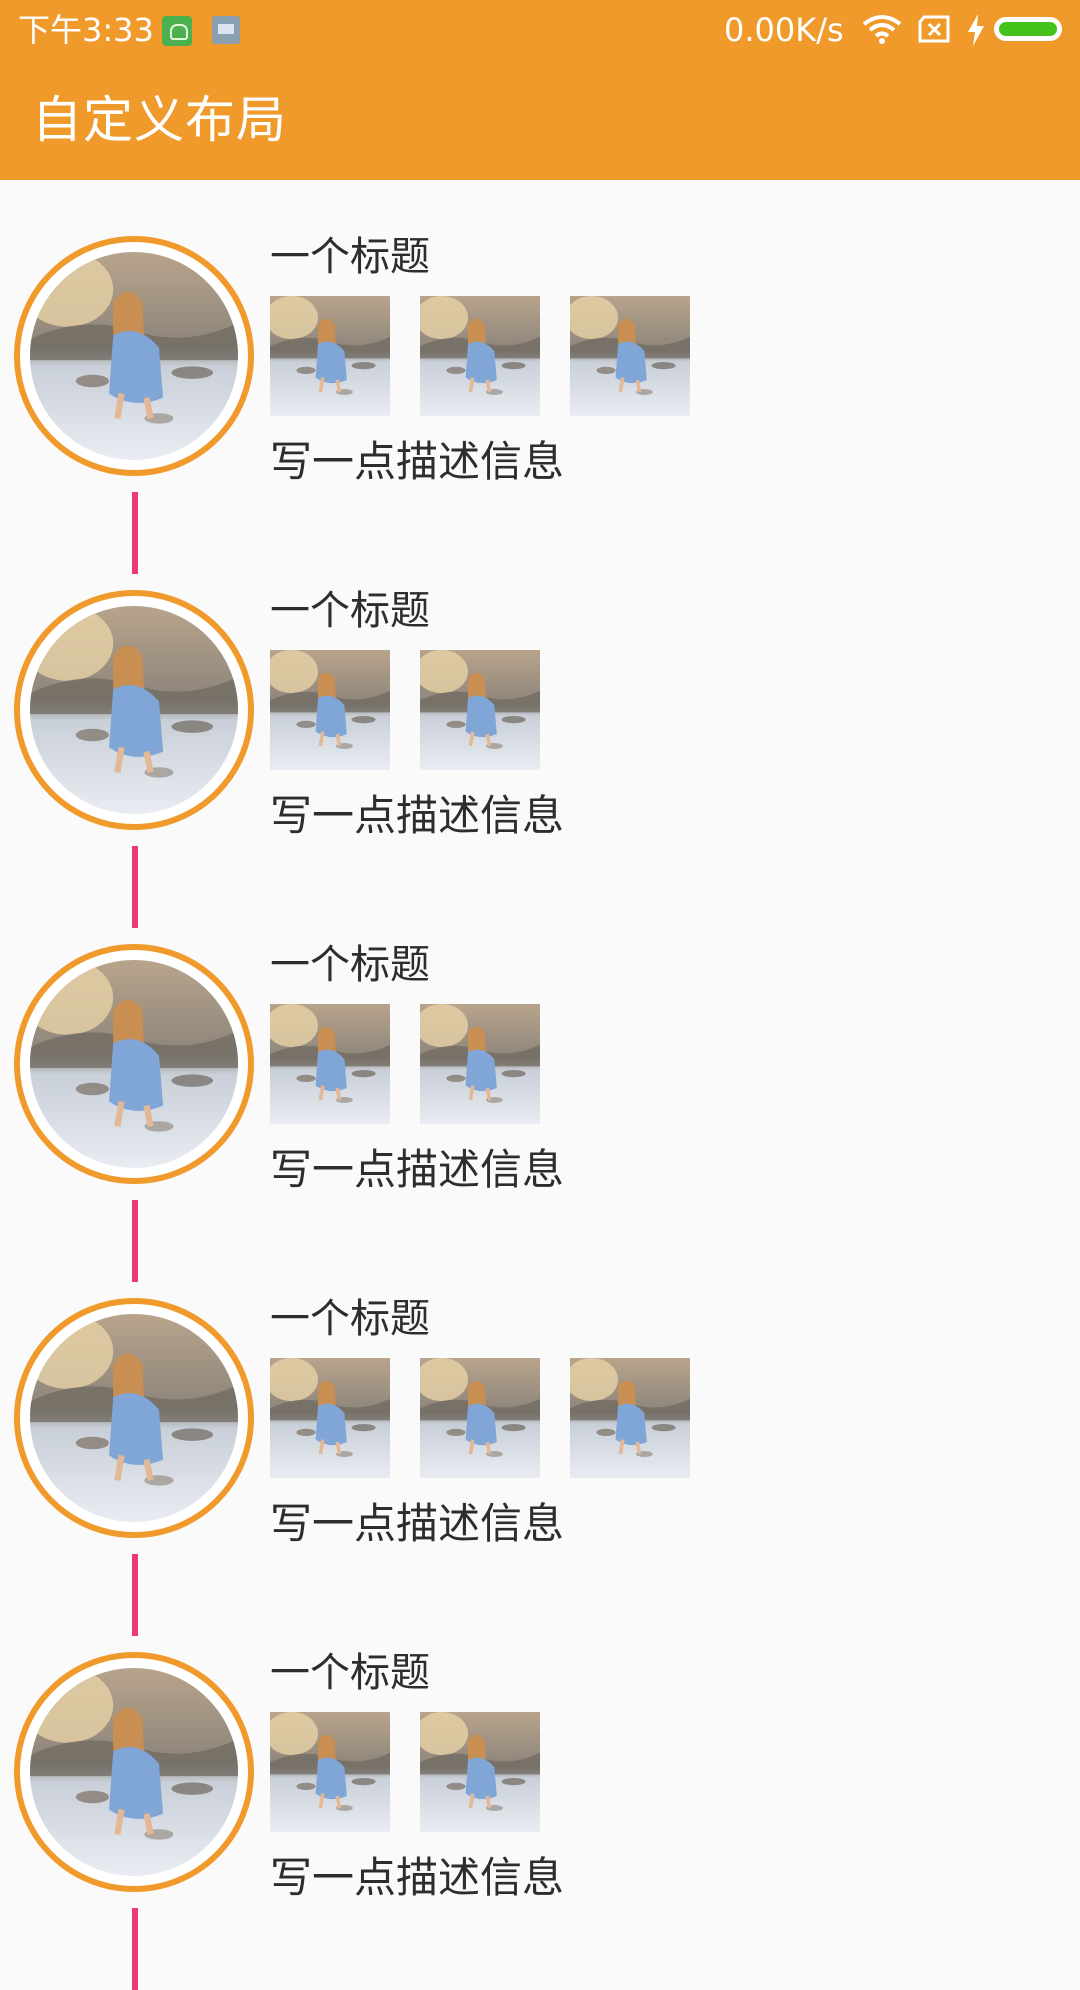 Image resolution: width=1080 pixels, height=1990 pixels. What do you see at coordinates (540, 30) in the screenshot?
I see `status-bar: 下午3:33 0.00K/s` at bounding box center [540, 30].